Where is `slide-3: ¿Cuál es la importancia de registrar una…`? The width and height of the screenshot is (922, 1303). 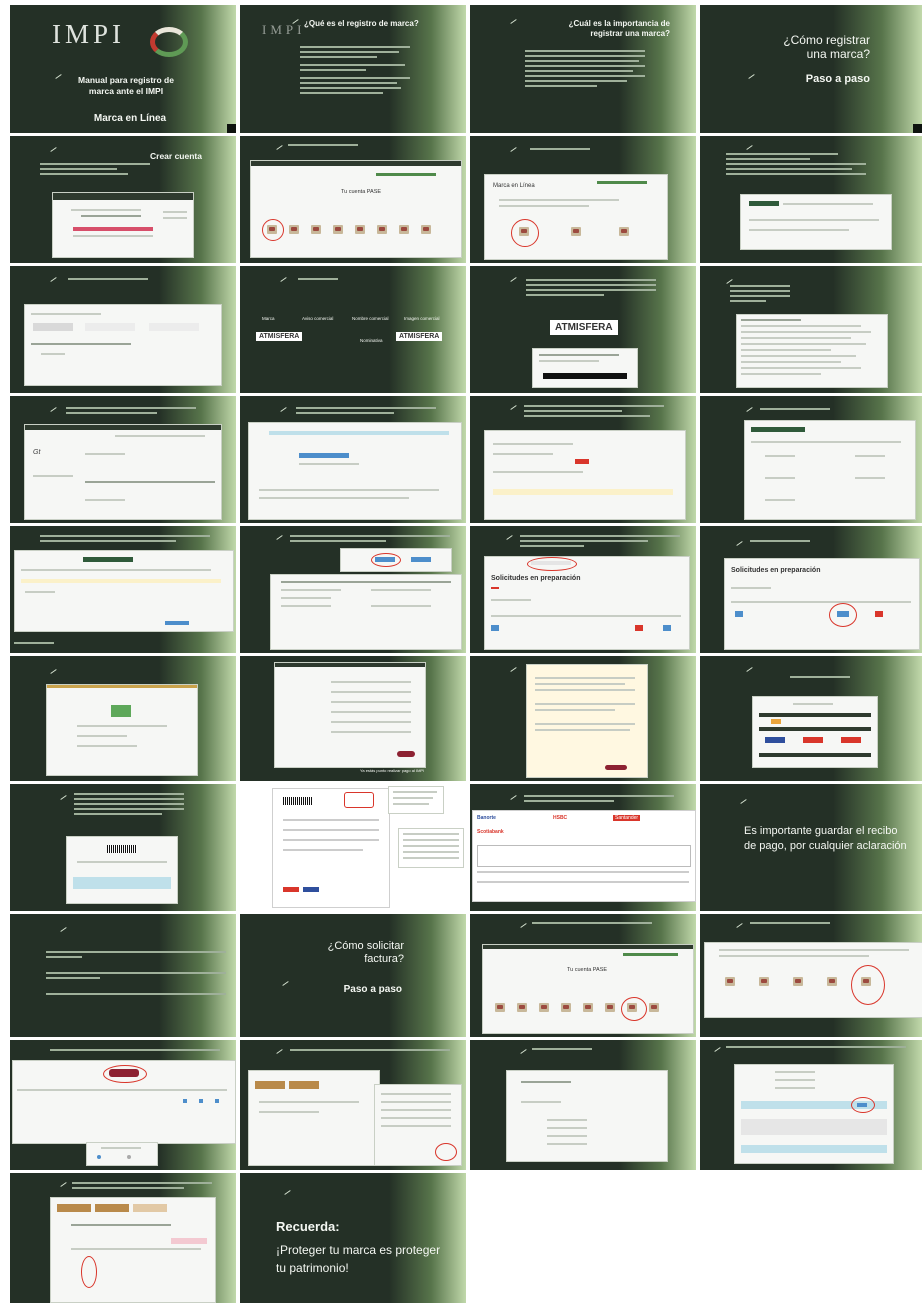 slide-3: ¿Cuál es la importancia de registrar una… is located at coordinates (583, 69).